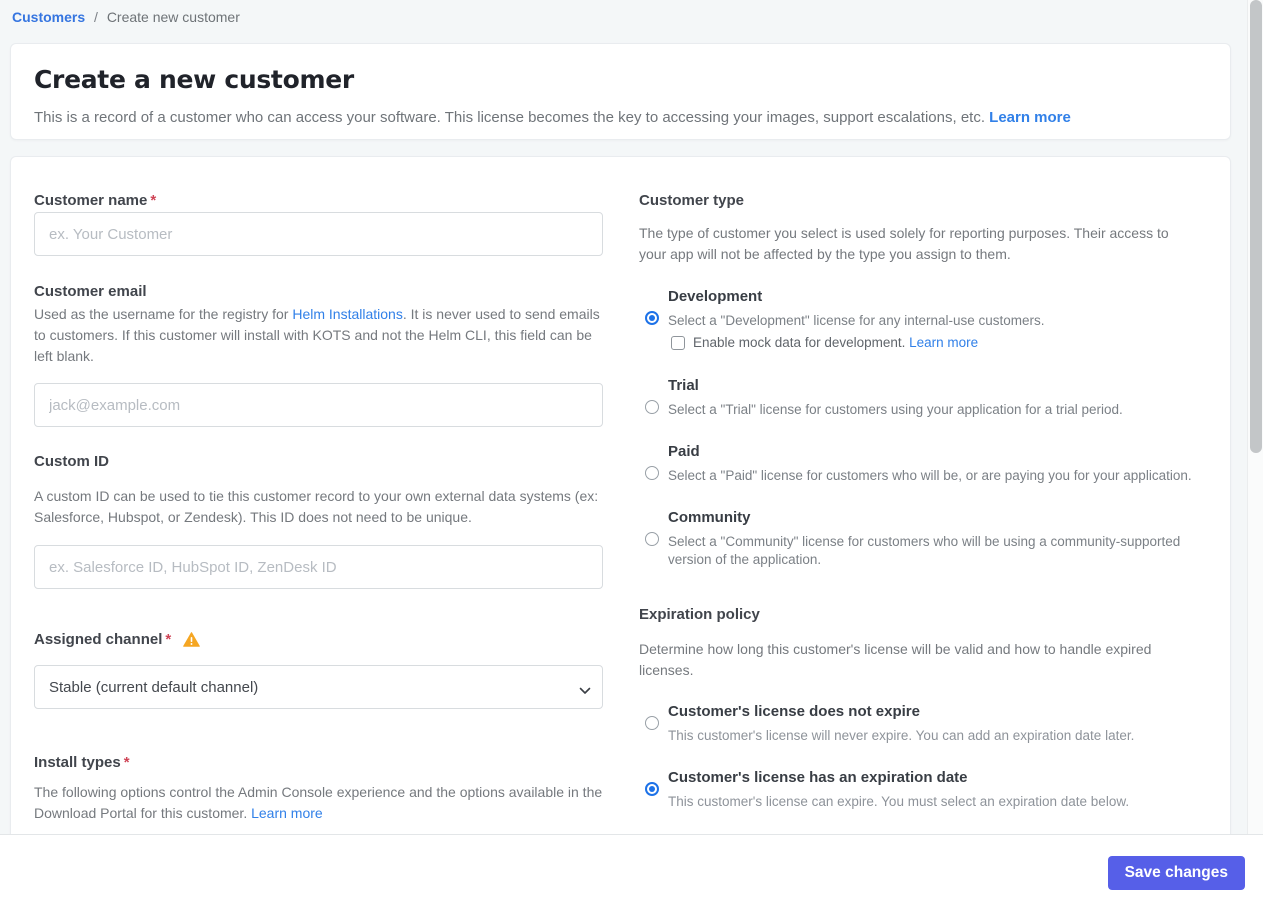  I want to click on radio-trial, so click(652, 407).